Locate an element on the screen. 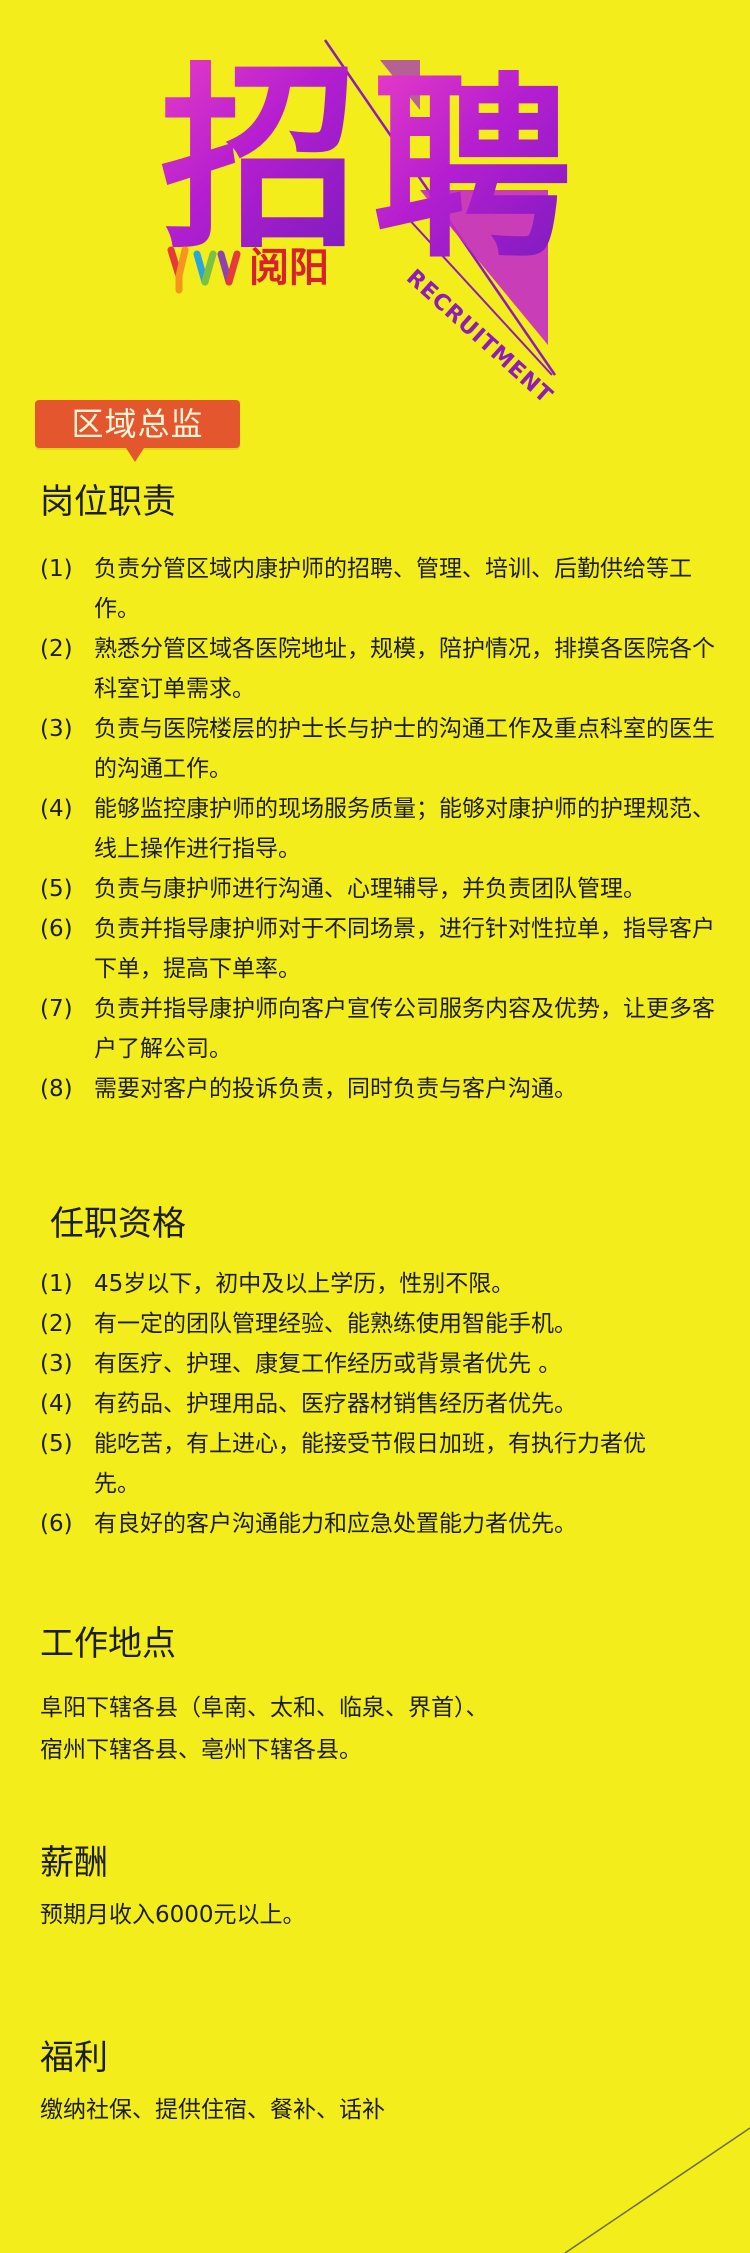 The height and width of the screenshot is (2253, 750). position-title: 区域总监 is located at coordinates (137, 424).